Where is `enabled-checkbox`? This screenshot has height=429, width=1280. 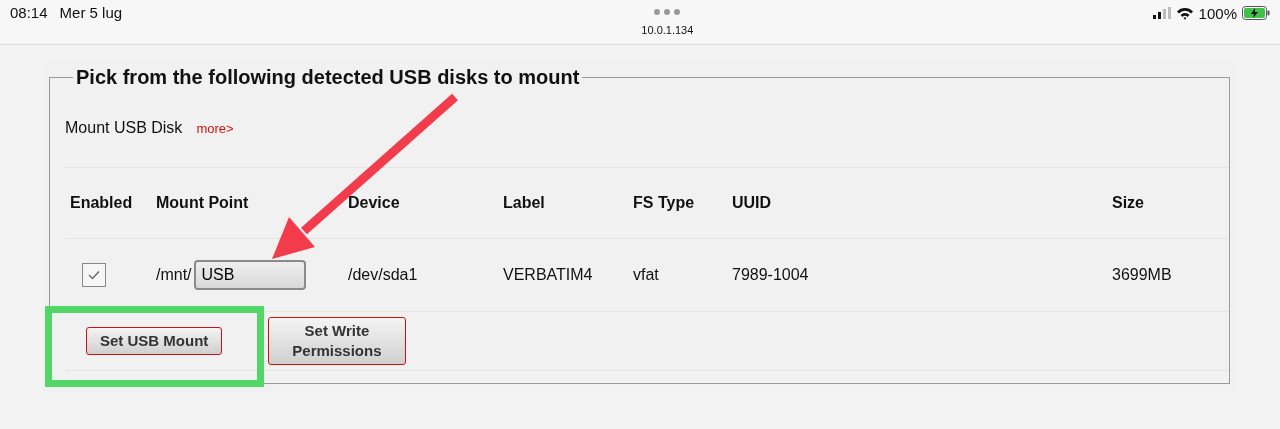 enabled-checkbox is located at coordinates (94, 275).